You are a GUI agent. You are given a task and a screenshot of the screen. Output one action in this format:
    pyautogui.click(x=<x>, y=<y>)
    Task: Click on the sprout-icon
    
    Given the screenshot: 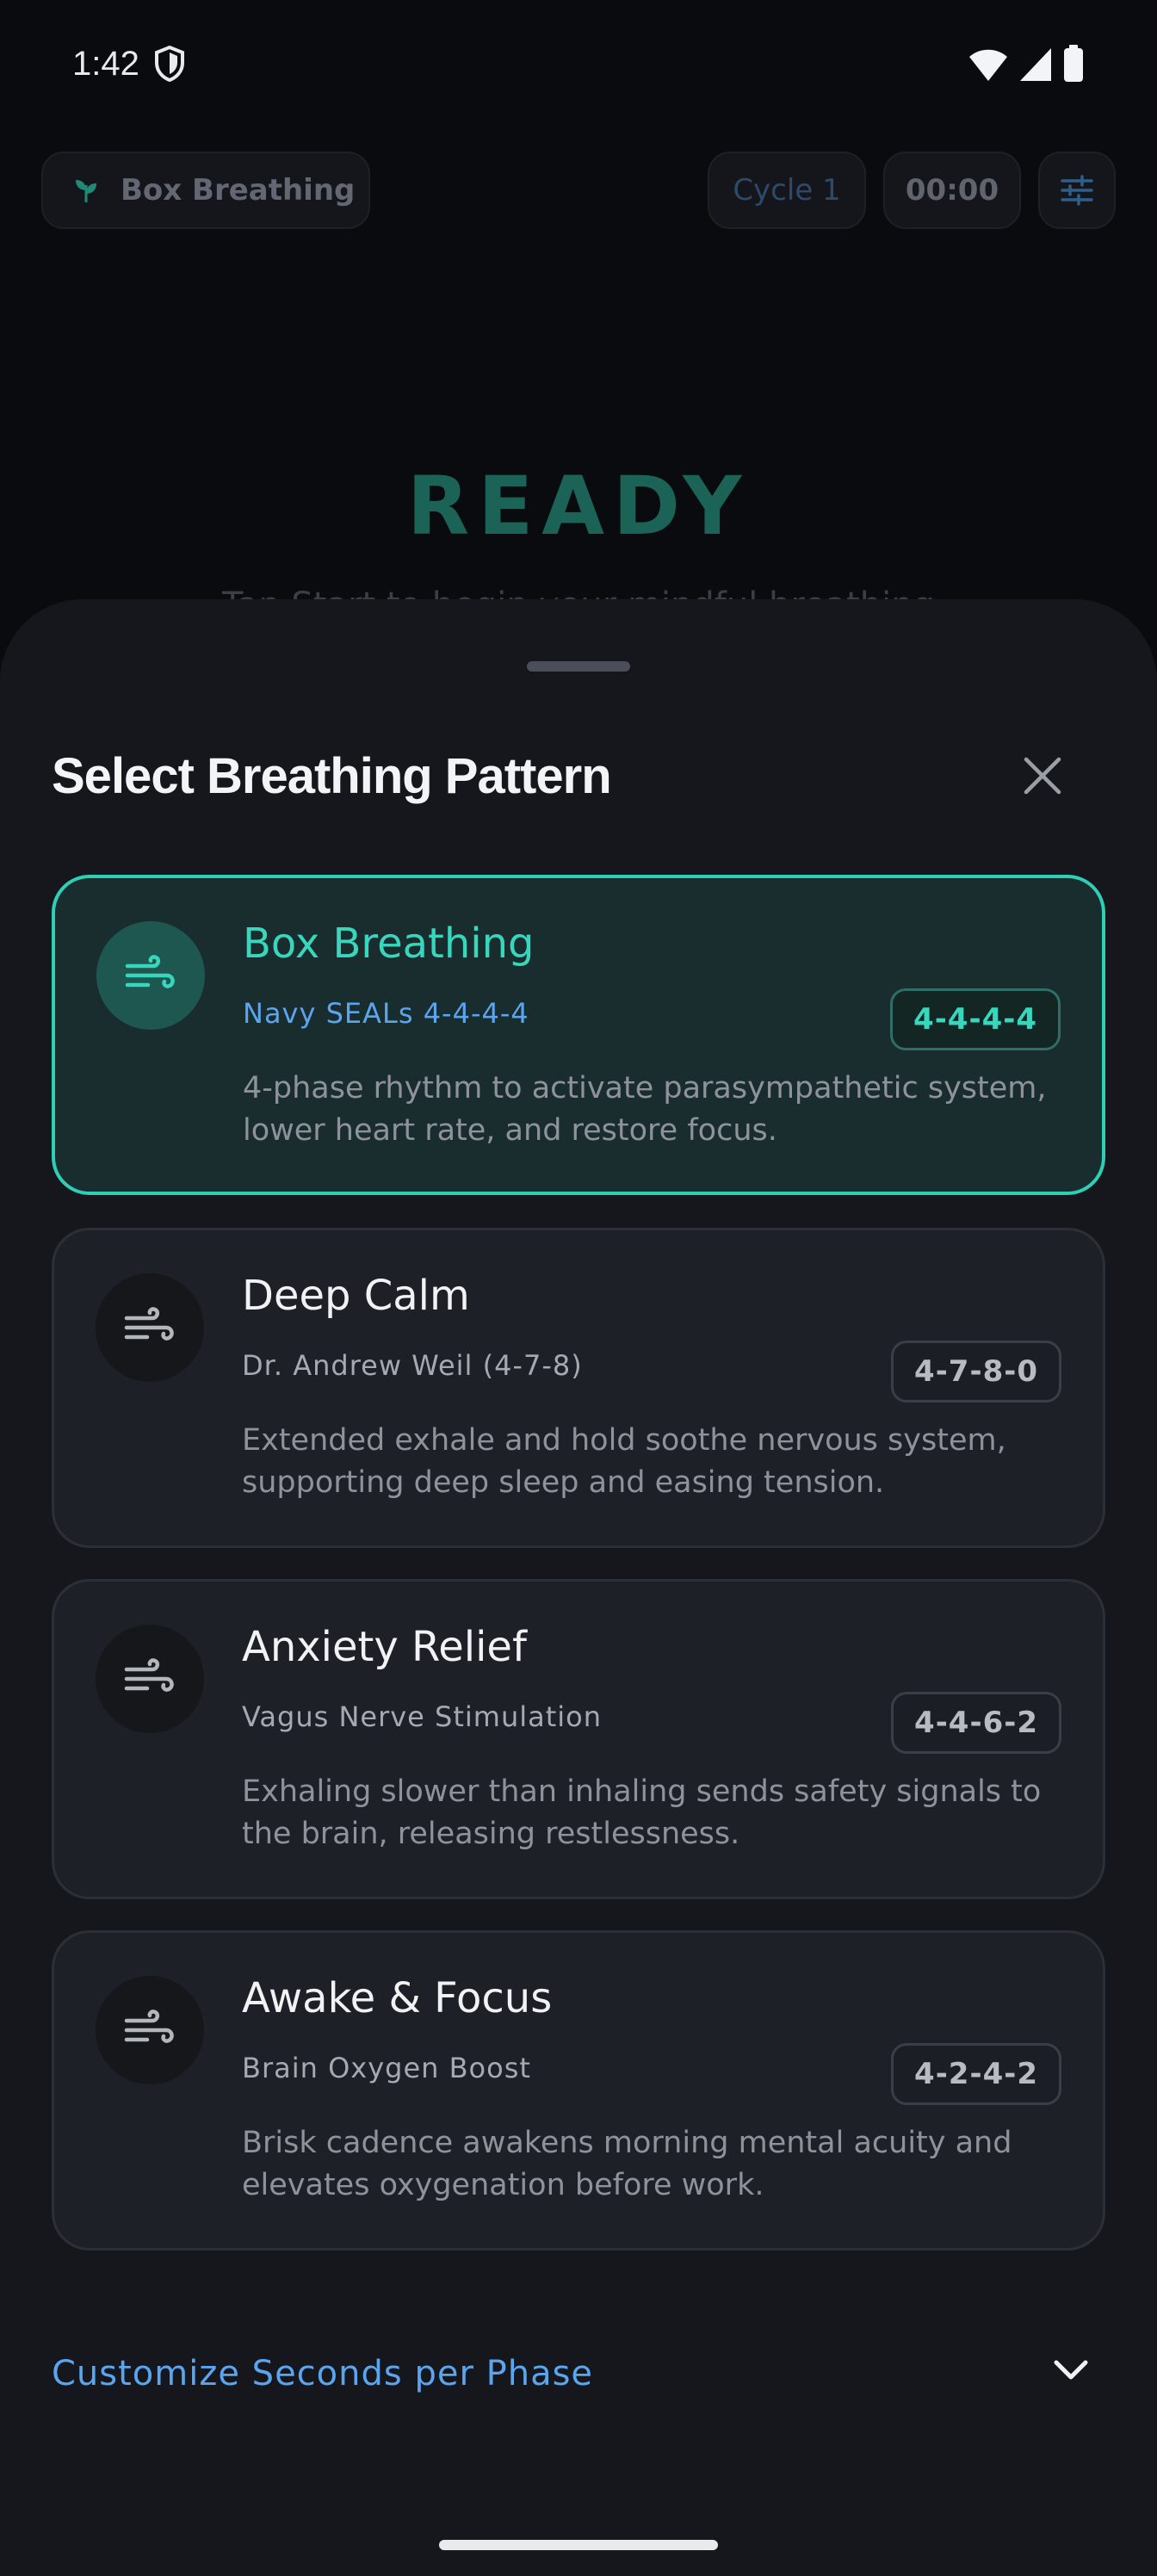 What is the action you would take?
    pyautogui.click(x=86, y=191)
    